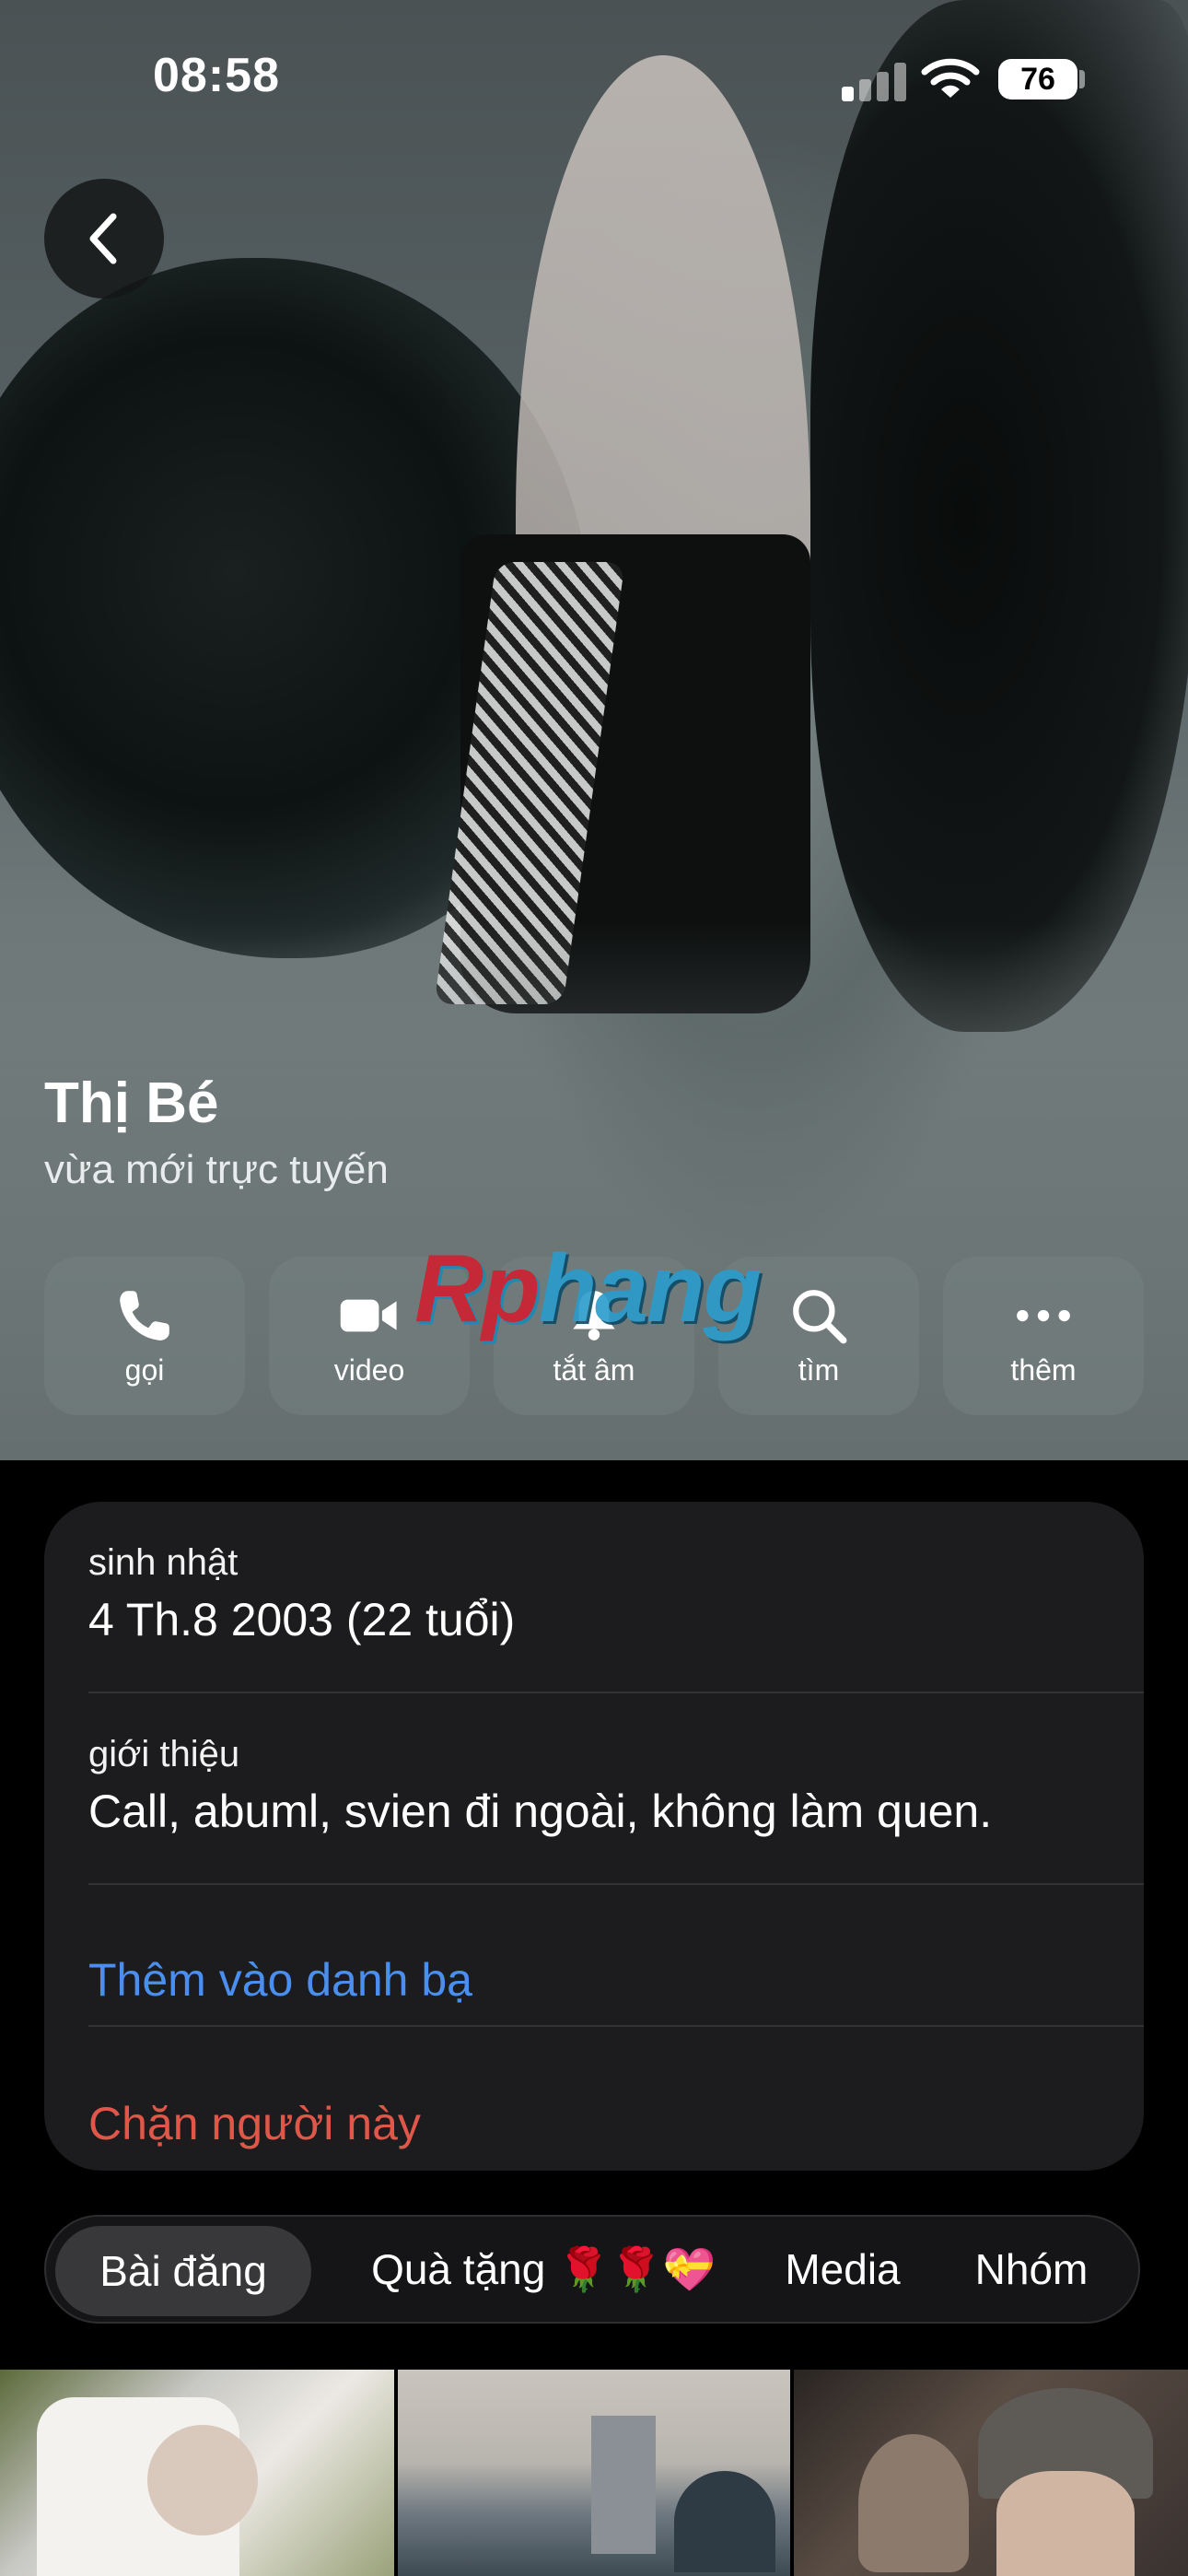 The width and height of the screenshot is (1188, 2576). Describe the element at coordinates (842, 2269) in the screenshot. I see `tab-media: Media` at that location.